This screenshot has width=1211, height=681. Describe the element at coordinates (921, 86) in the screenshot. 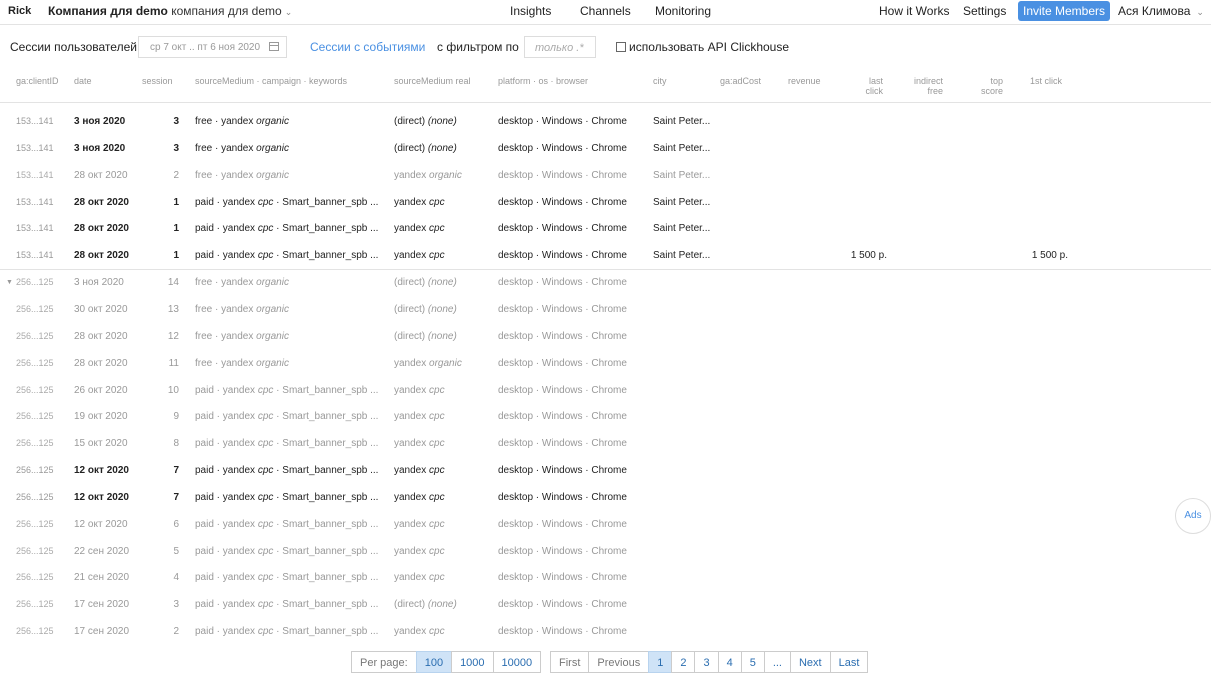

I see `col-indirect-free: indirect free` at that location.